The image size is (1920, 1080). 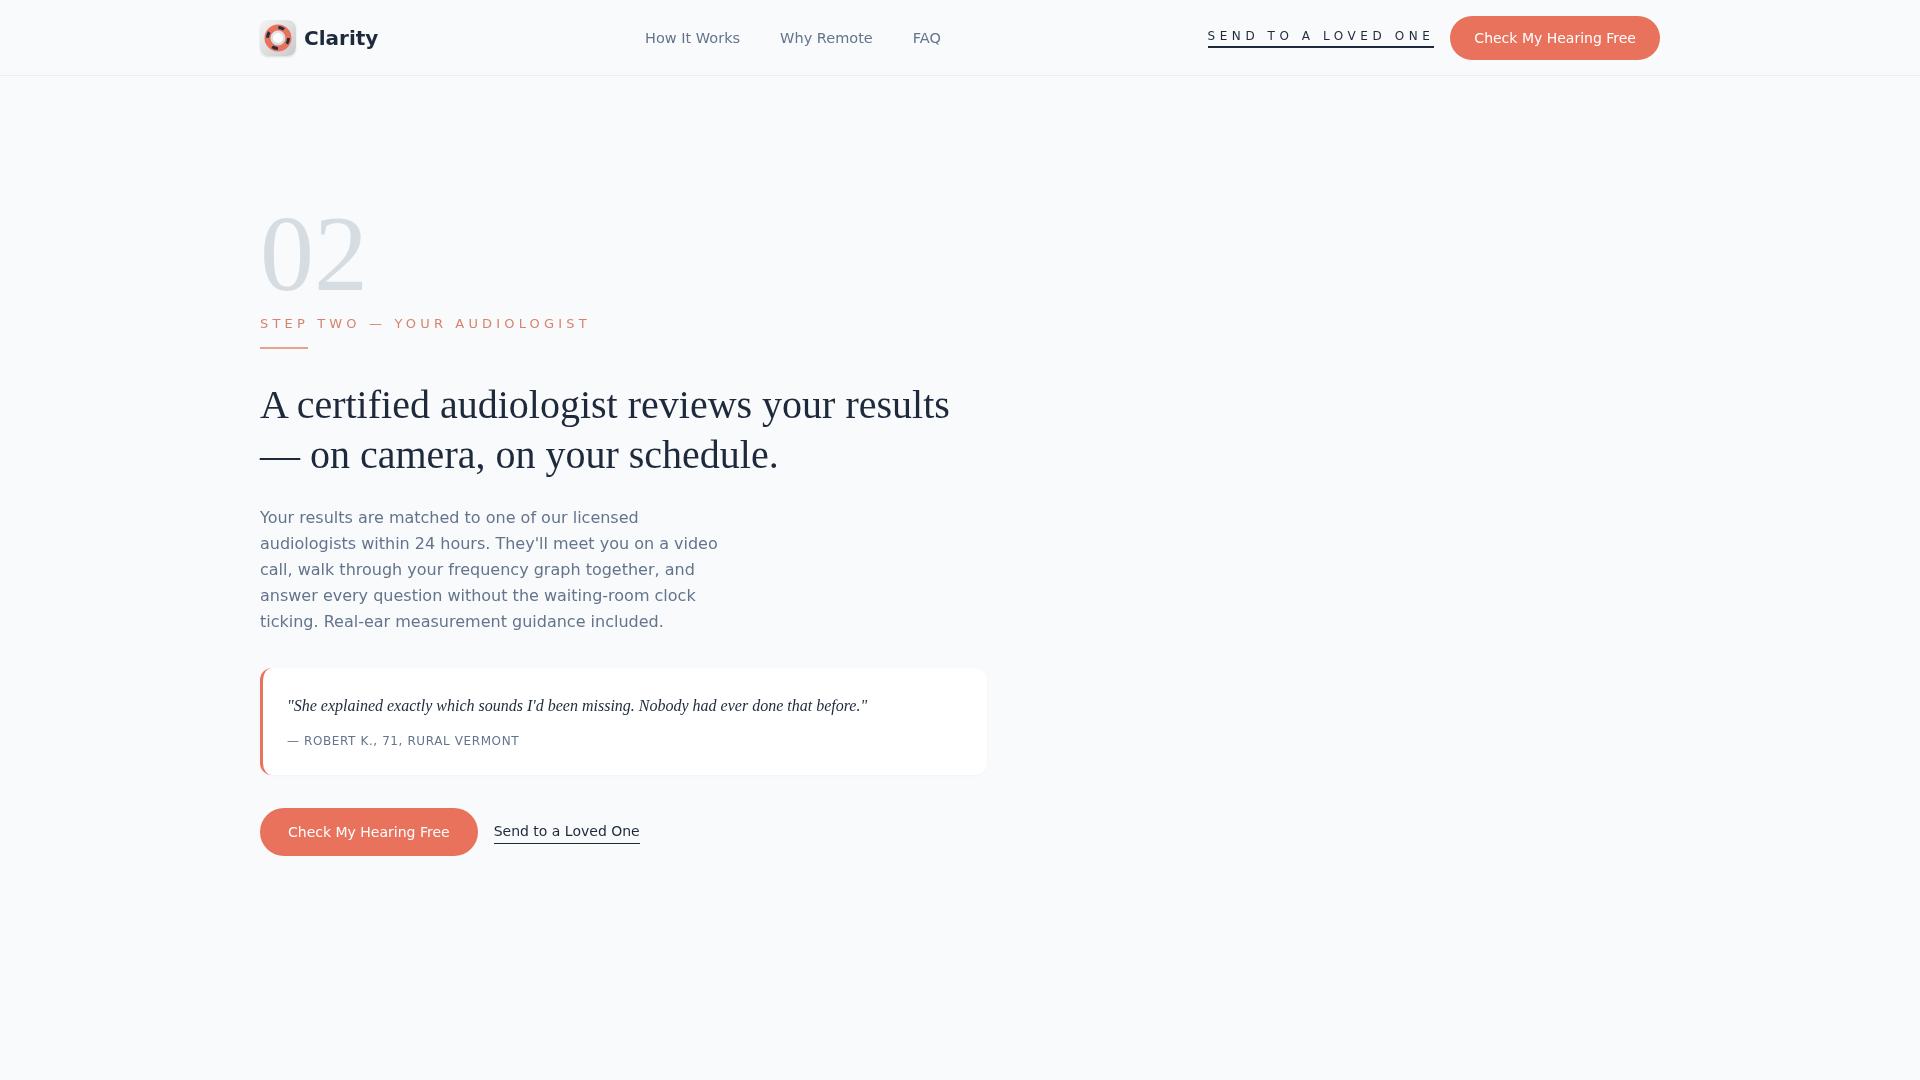 I want to click on brand-name: Clarity, so click(x=341, y=37).